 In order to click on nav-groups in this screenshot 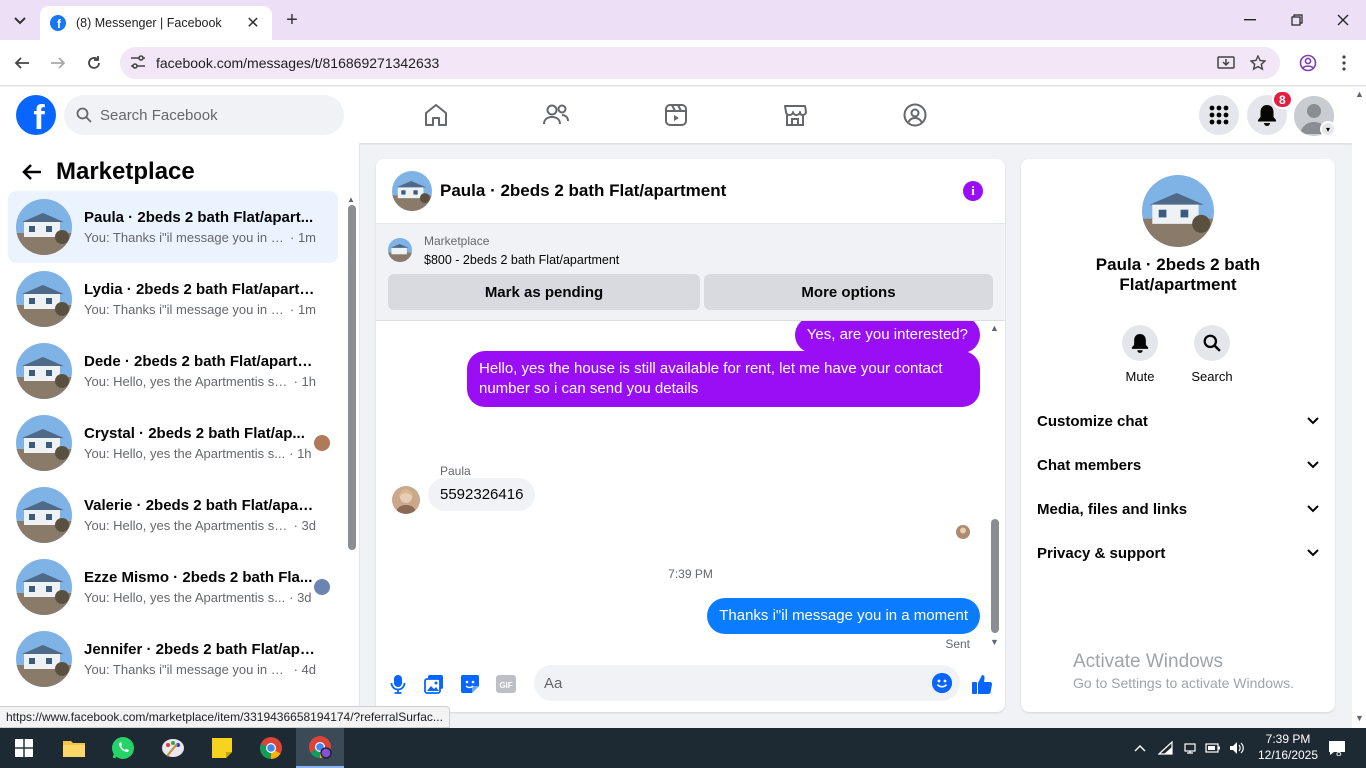, I will do `click(915, 115)`.